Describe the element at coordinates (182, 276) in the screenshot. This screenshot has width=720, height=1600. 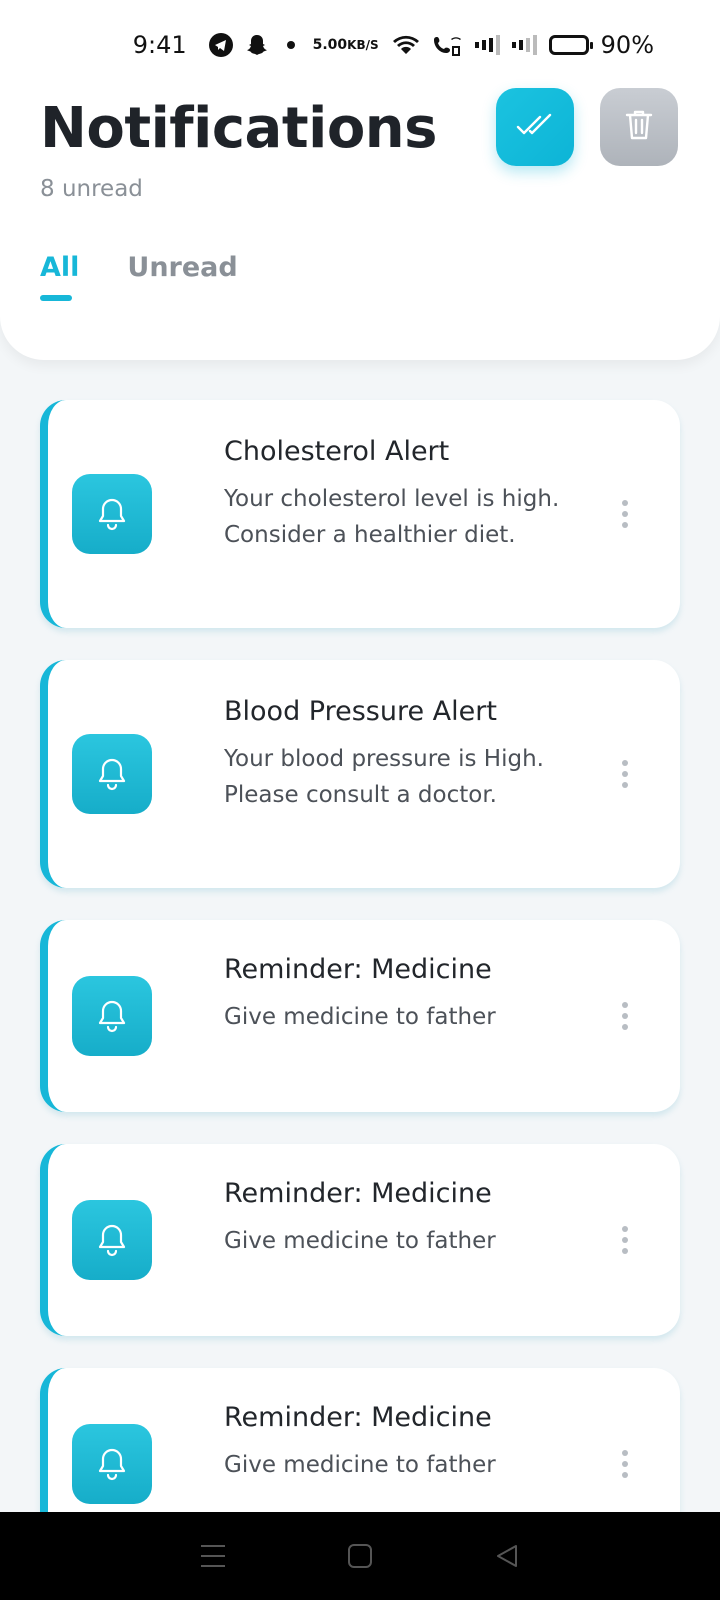
I see `tab-unread: Unread` at that location.